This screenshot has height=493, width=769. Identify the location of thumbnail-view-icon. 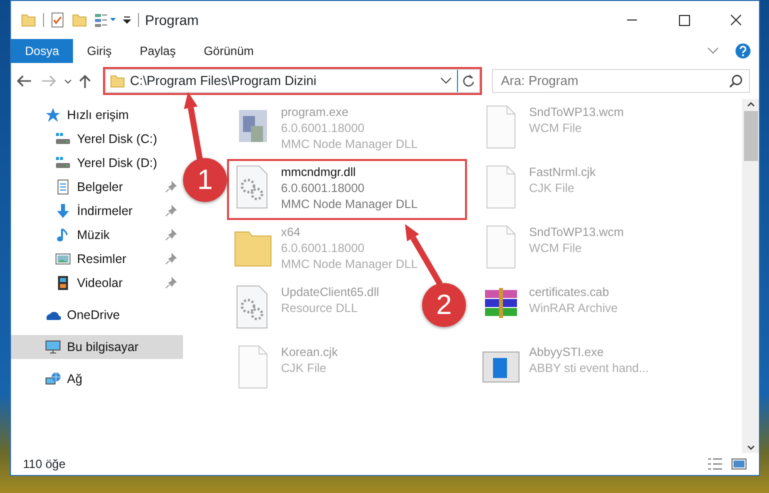
(739, 464).